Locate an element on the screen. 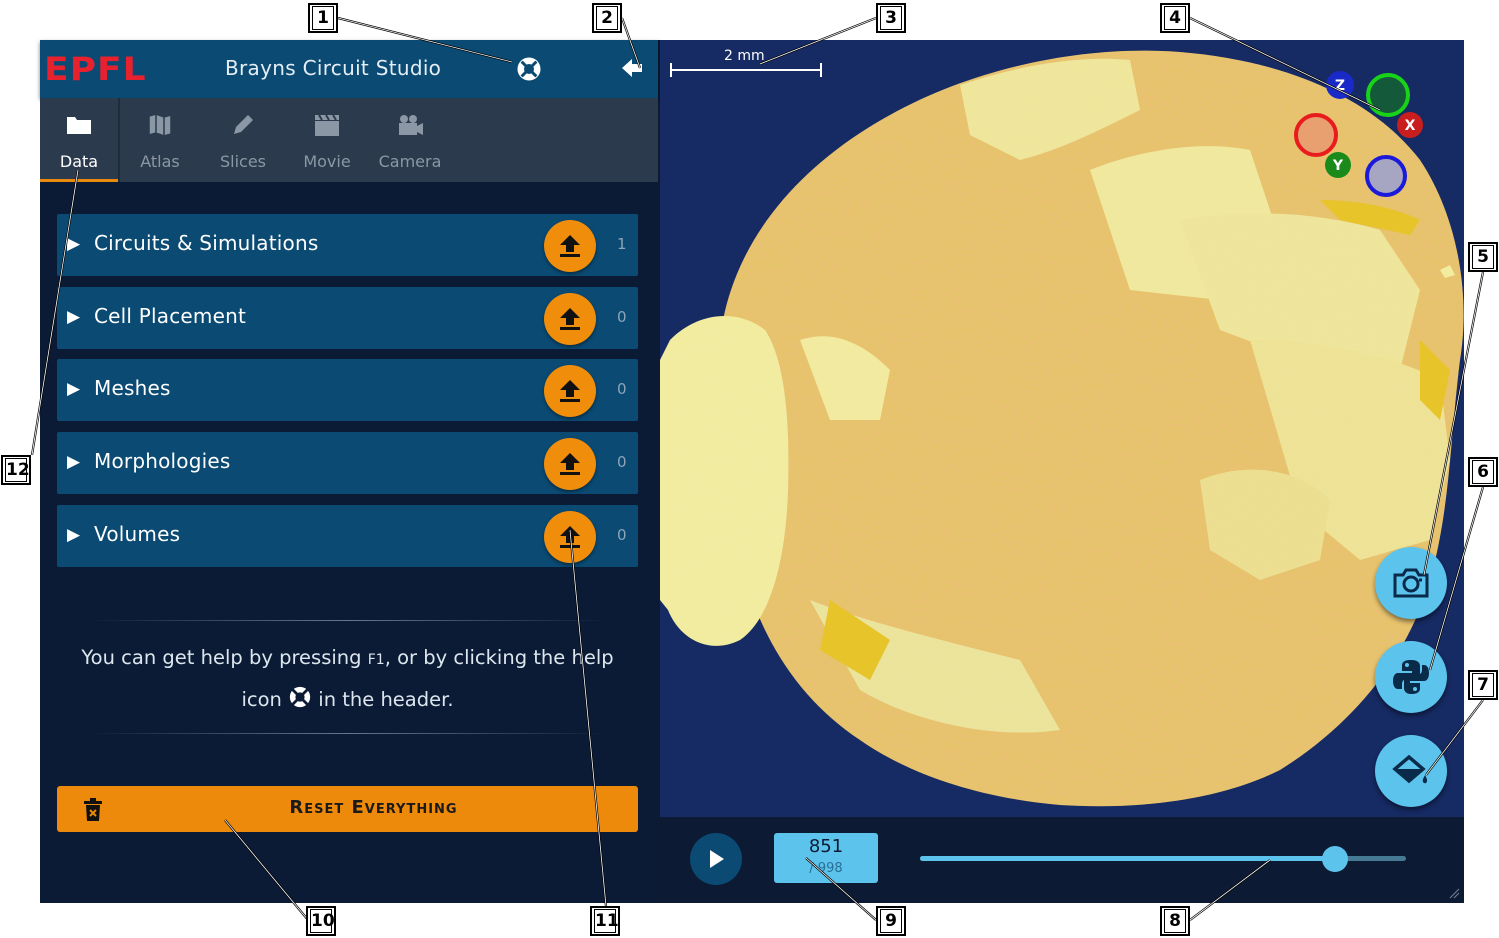 This screenshot has height=938, width=1499. callout-1: 1 is located at coordinates (323, 18).